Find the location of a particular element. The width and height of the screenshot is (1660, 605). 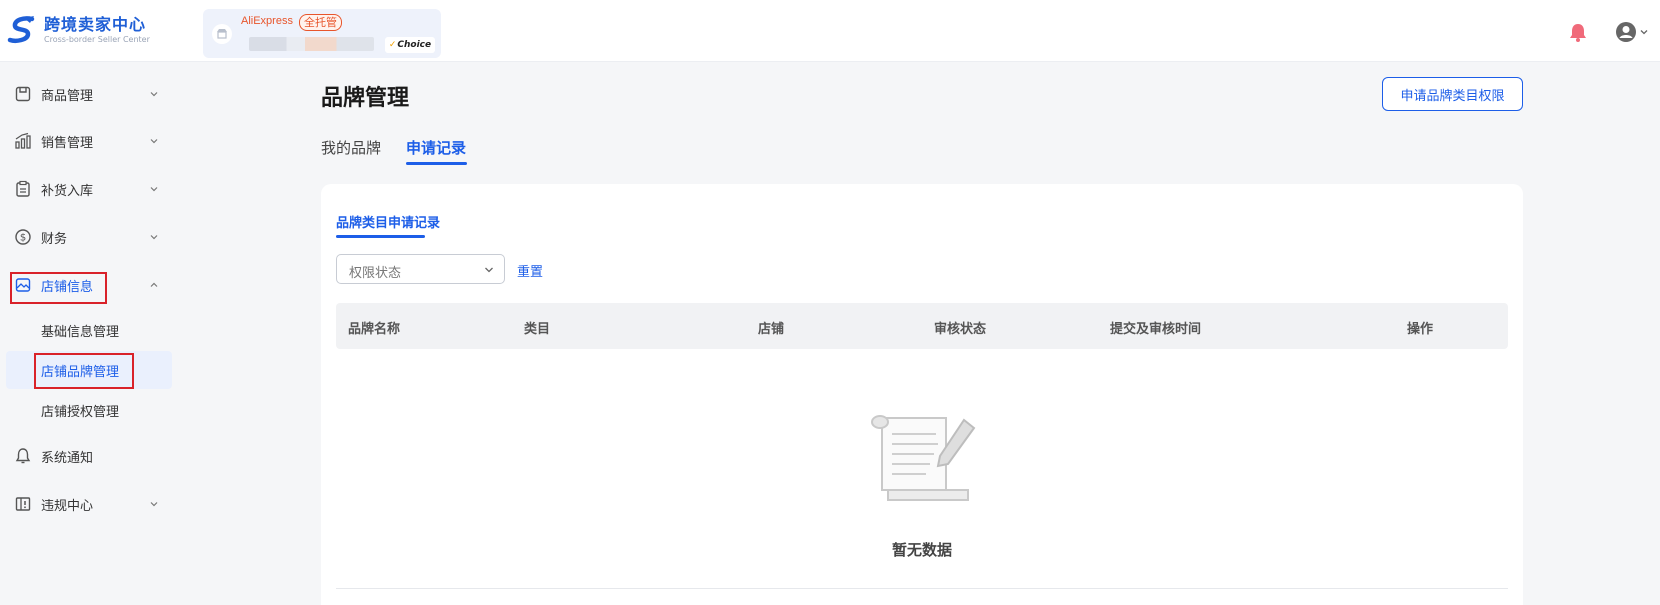

logo-title: 跨境卖家中心 is located at coordinates (95, 24).